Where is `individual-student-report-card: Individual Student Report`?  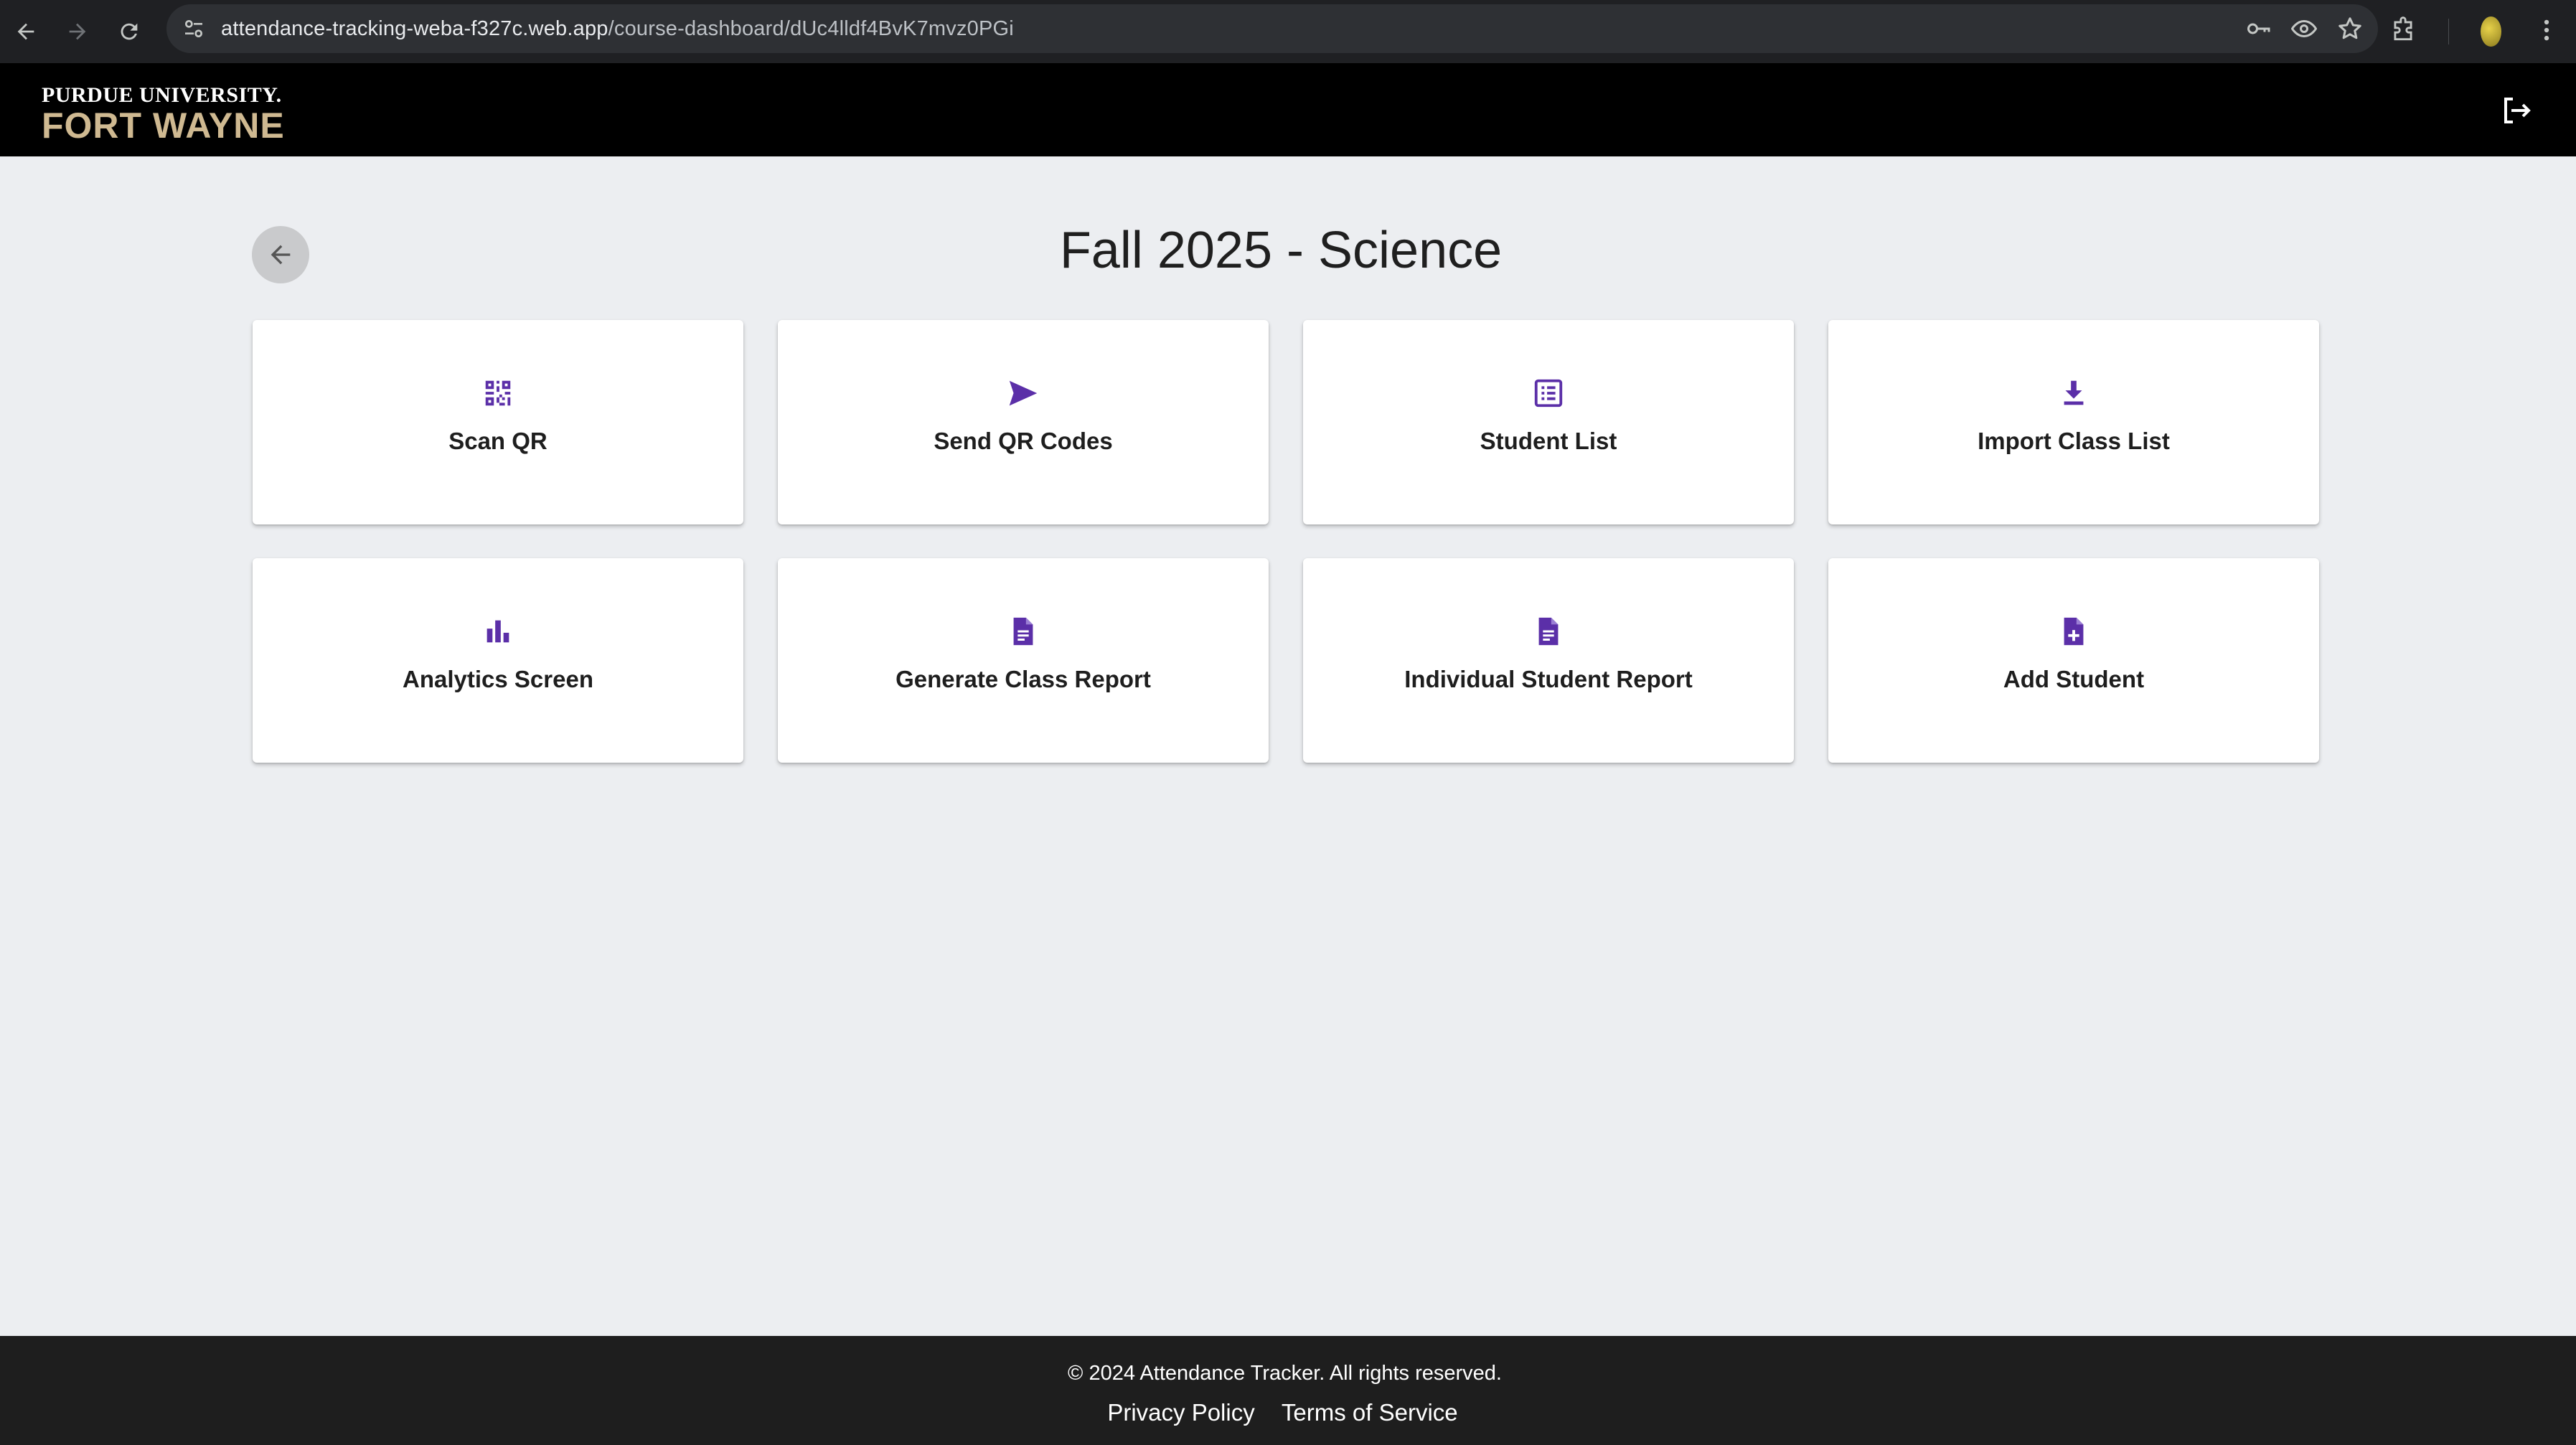 individual-student-report-card: Individual Student Report is located at coordinates (1548, 660).